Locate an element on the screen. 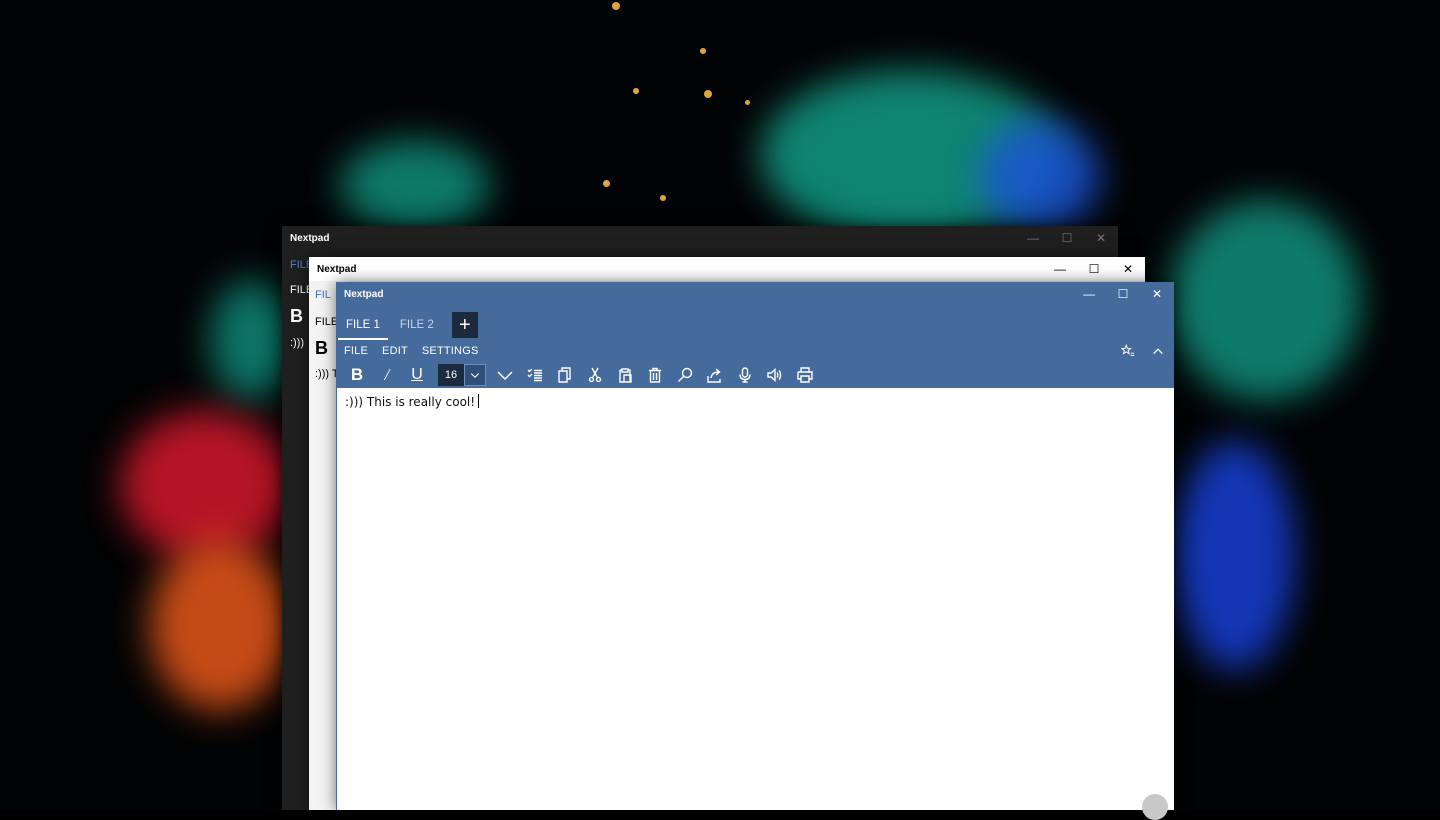  document-text: :))) This is really cool! is located at coordinates (412, 401).